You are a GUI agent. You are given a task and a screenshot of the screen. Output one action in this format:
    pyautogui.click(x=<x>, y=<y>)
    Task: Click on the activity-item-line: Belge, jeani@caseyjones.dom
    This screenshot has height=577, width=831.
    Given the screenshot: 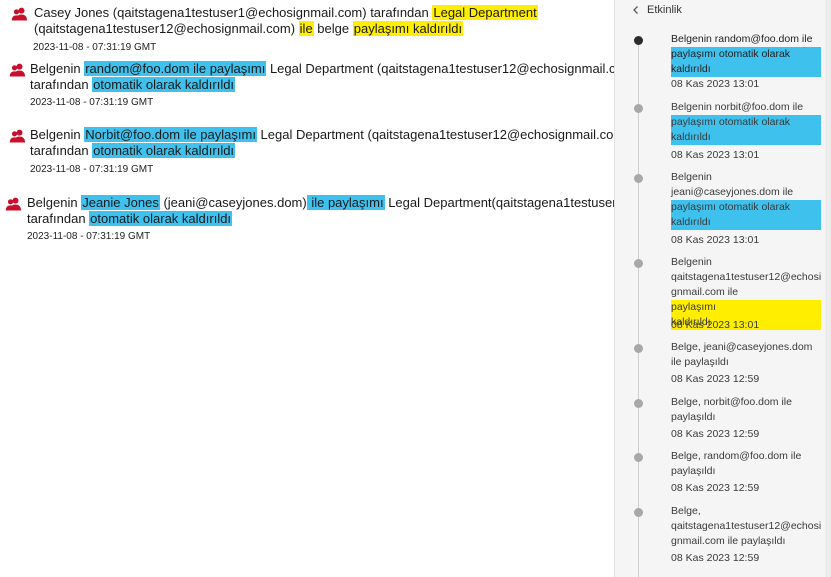 What is the action you would take?
    pyautogui.click(x=746, y=347)
    